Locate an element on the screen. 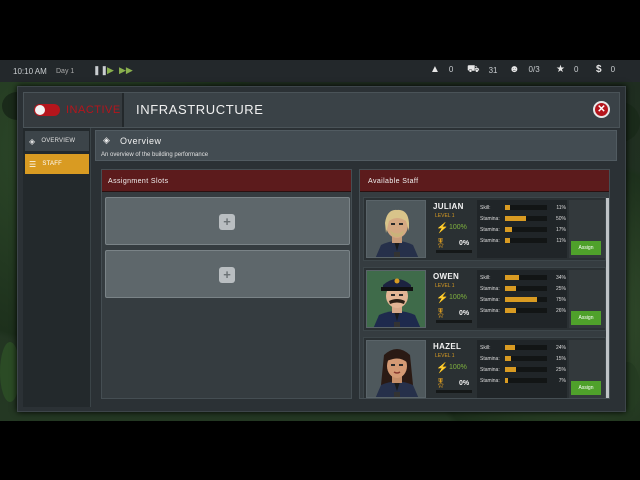 Image resolution: width=640 pixels, height=480 pixels. toggle-switch is located at coordinates (47, 110).